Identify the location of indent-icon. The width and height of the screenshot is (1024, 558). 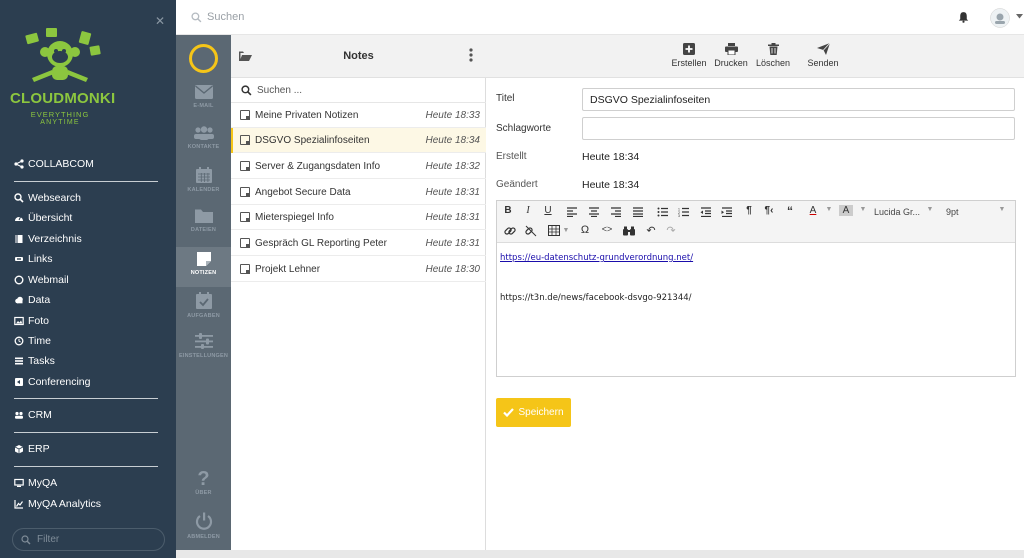
(727, 212).